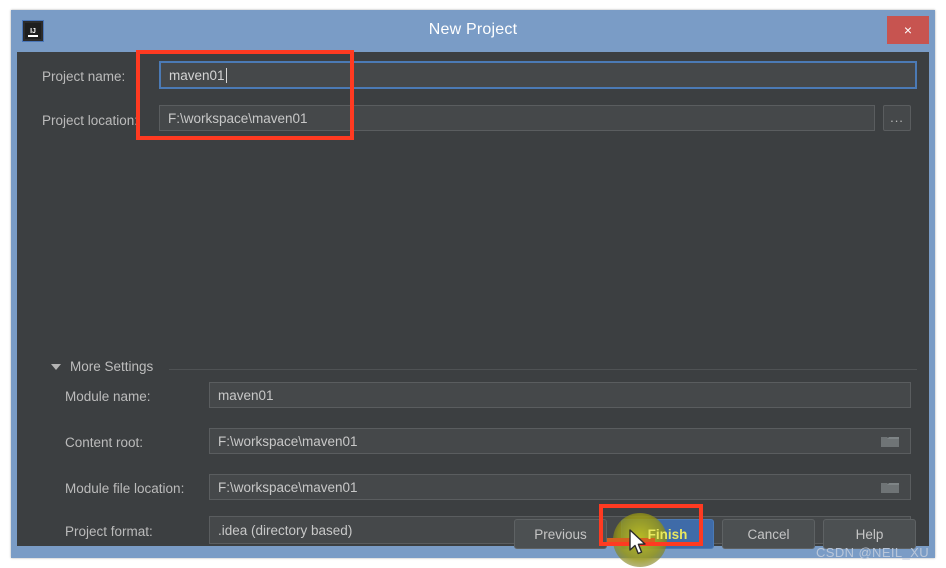  I want to click on cancel-button-label: Cancel, so click(768, 534).